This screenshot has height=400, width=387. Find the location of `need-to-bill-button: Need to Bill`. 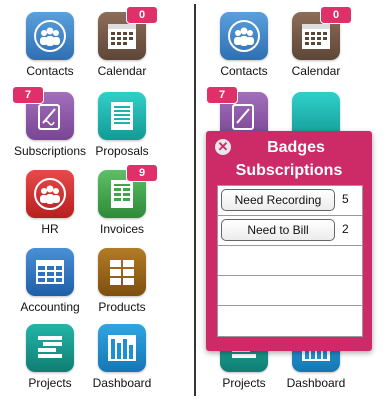

need-to-bill-button: Need to Bill is located at coordinates (278, 230).